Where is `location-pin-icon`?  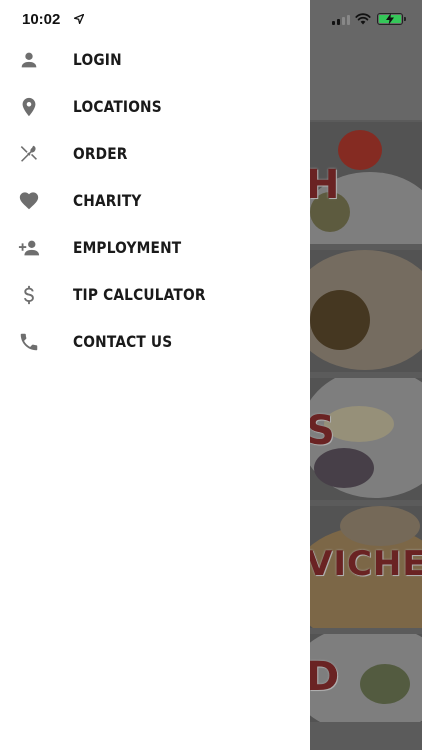
location-pin-icon is located at coordinates (29, 107).